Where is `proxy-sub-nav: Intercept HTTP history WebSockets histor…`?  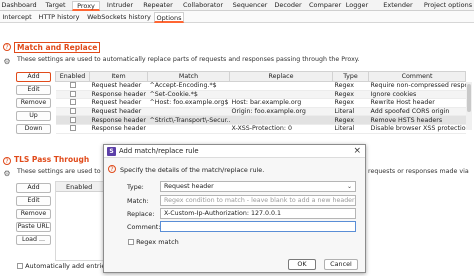 proxy-sub-nav: Intercept HTTP history WebSockets histor… is located at coordinates (237, 17).